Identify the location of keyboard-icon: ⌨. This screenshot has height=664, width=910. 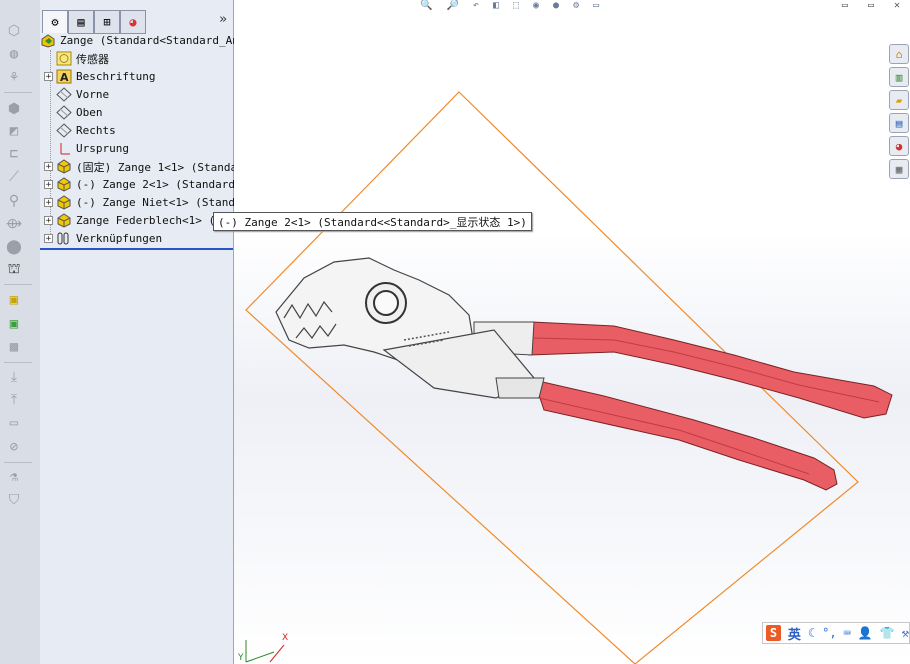
(847, 633).